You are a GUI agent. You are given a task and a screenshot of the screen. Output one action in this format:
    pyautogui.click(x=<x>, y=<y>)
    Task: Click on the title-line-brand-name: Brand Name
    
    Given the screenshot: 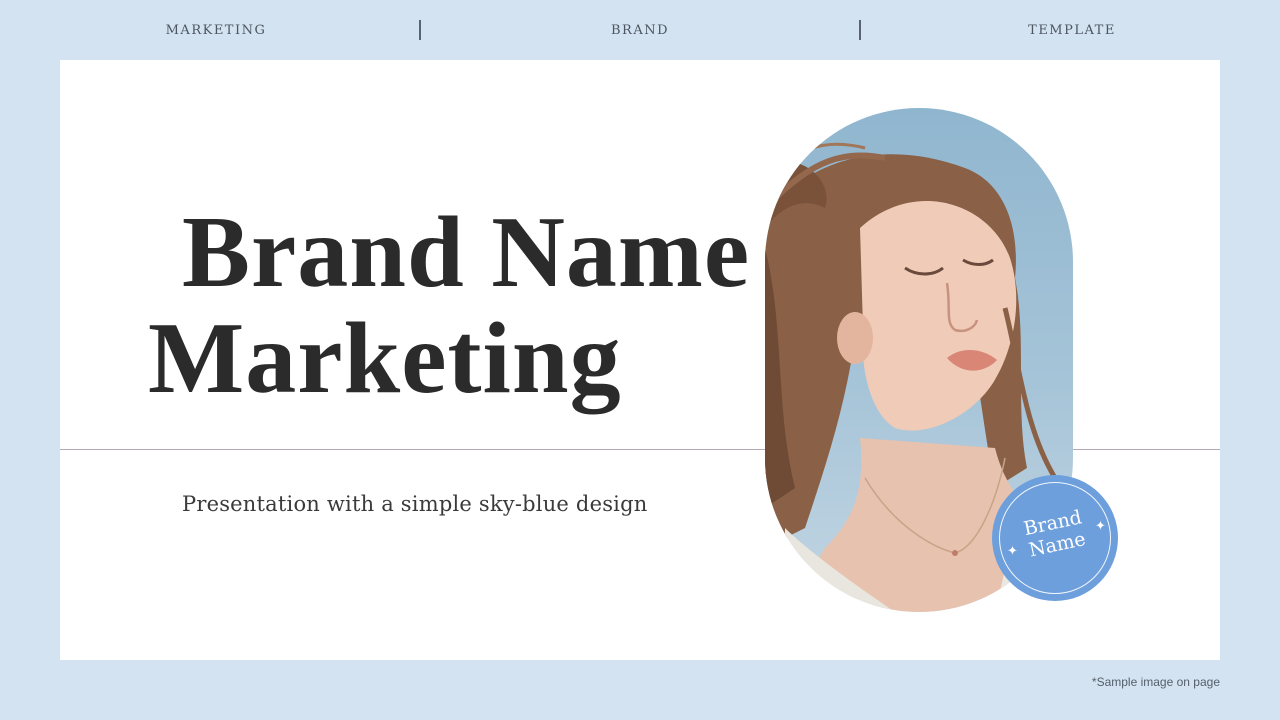 What is the action you would take?
    pyautogui.click(x=466, y=252)
    